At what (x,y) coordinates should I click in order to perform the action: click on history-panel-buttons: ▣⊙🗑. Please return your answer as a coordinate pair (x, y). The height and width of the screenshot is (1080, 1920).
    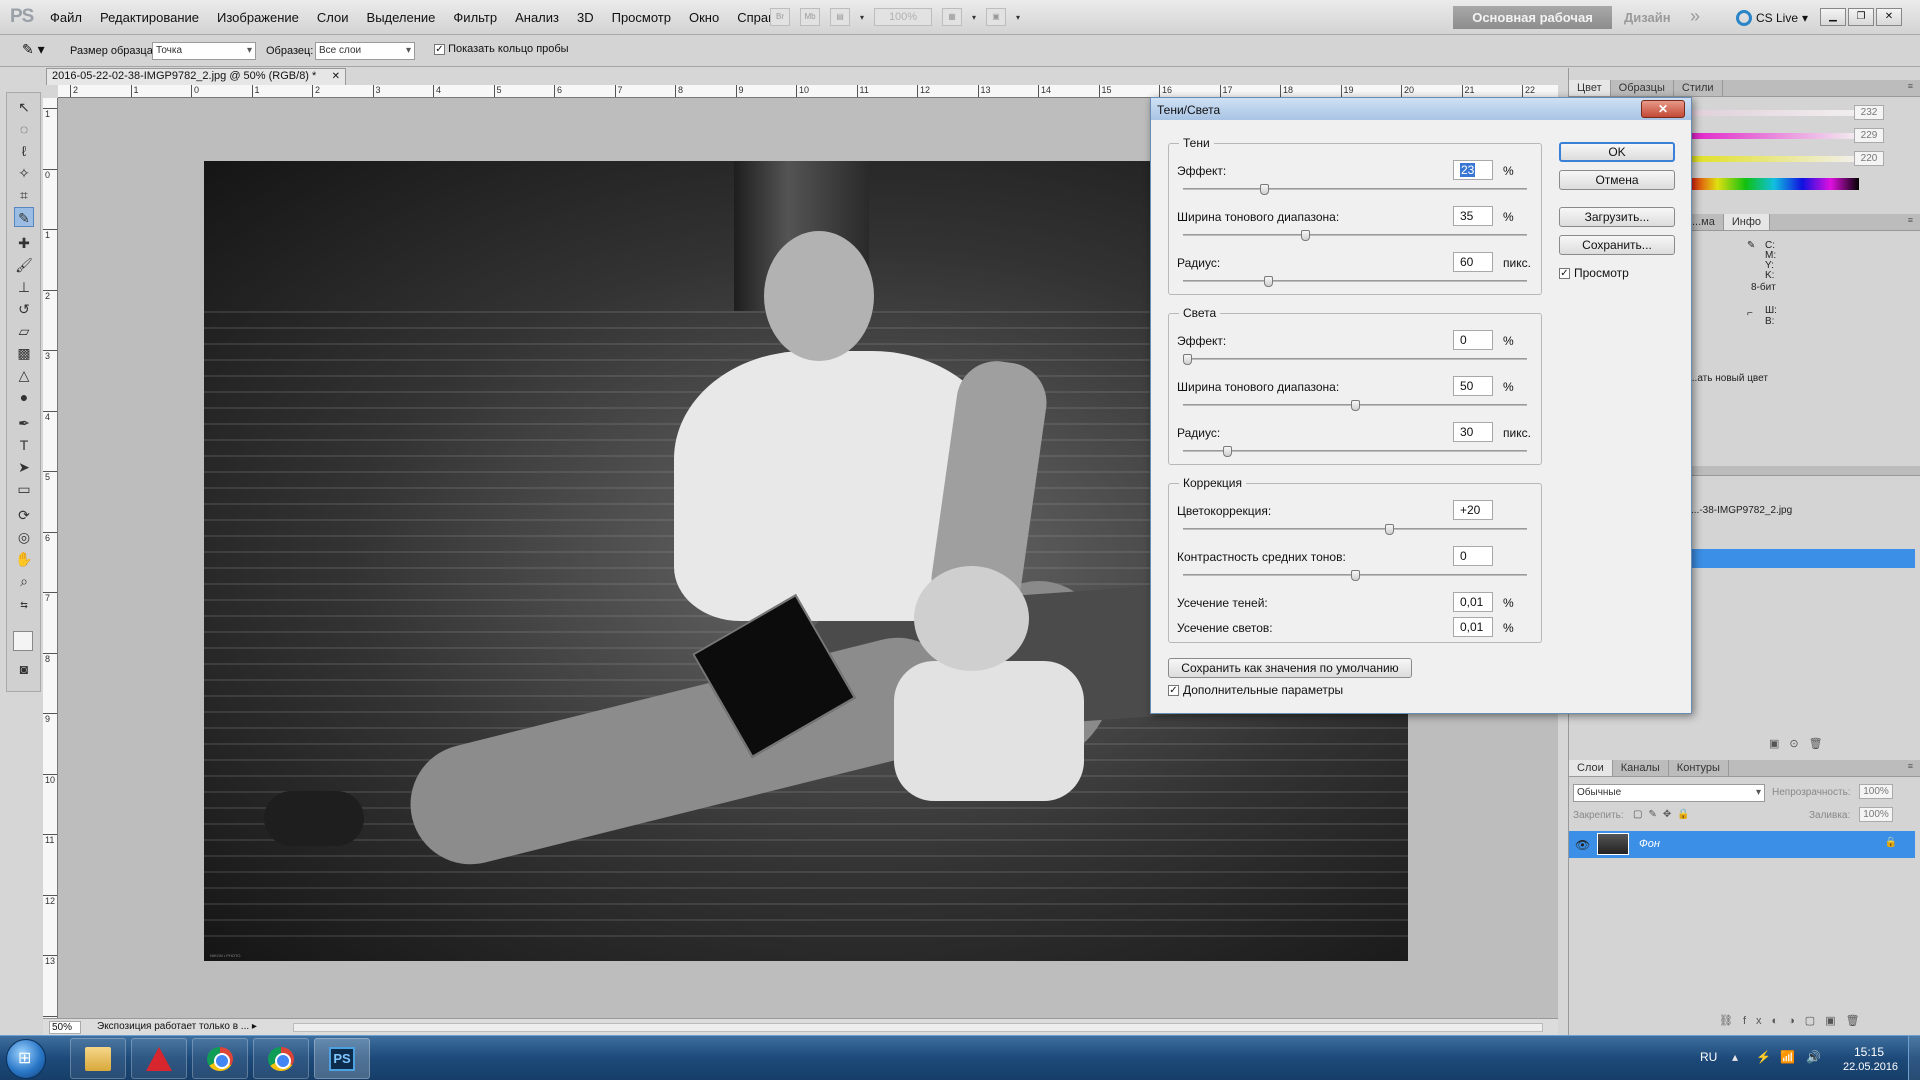
    Looking at the image, I should click on (1801, 743).